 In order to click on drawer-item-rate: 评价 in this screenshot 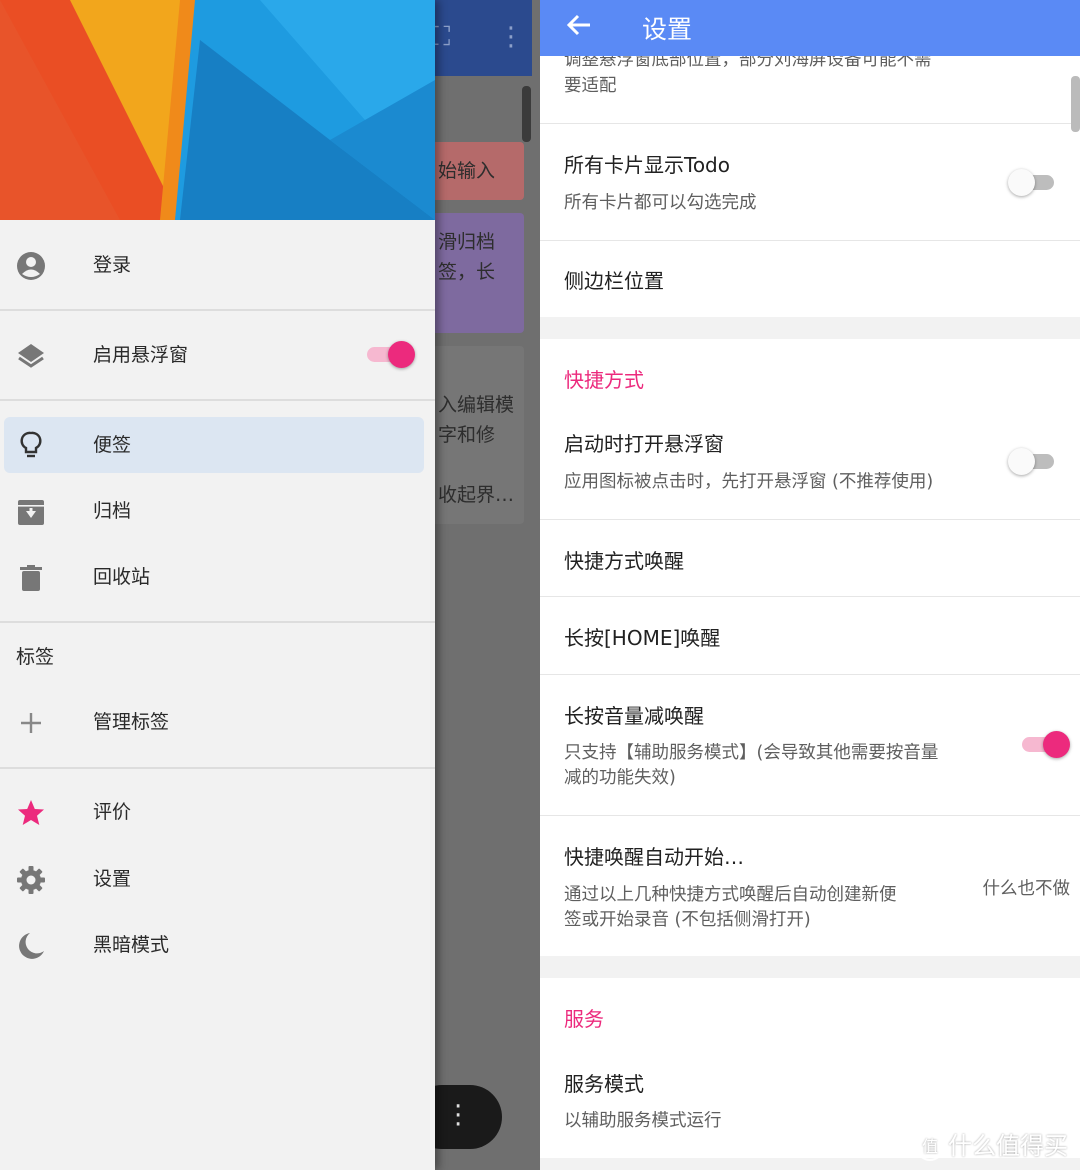, I will do `click(217, 812)`.